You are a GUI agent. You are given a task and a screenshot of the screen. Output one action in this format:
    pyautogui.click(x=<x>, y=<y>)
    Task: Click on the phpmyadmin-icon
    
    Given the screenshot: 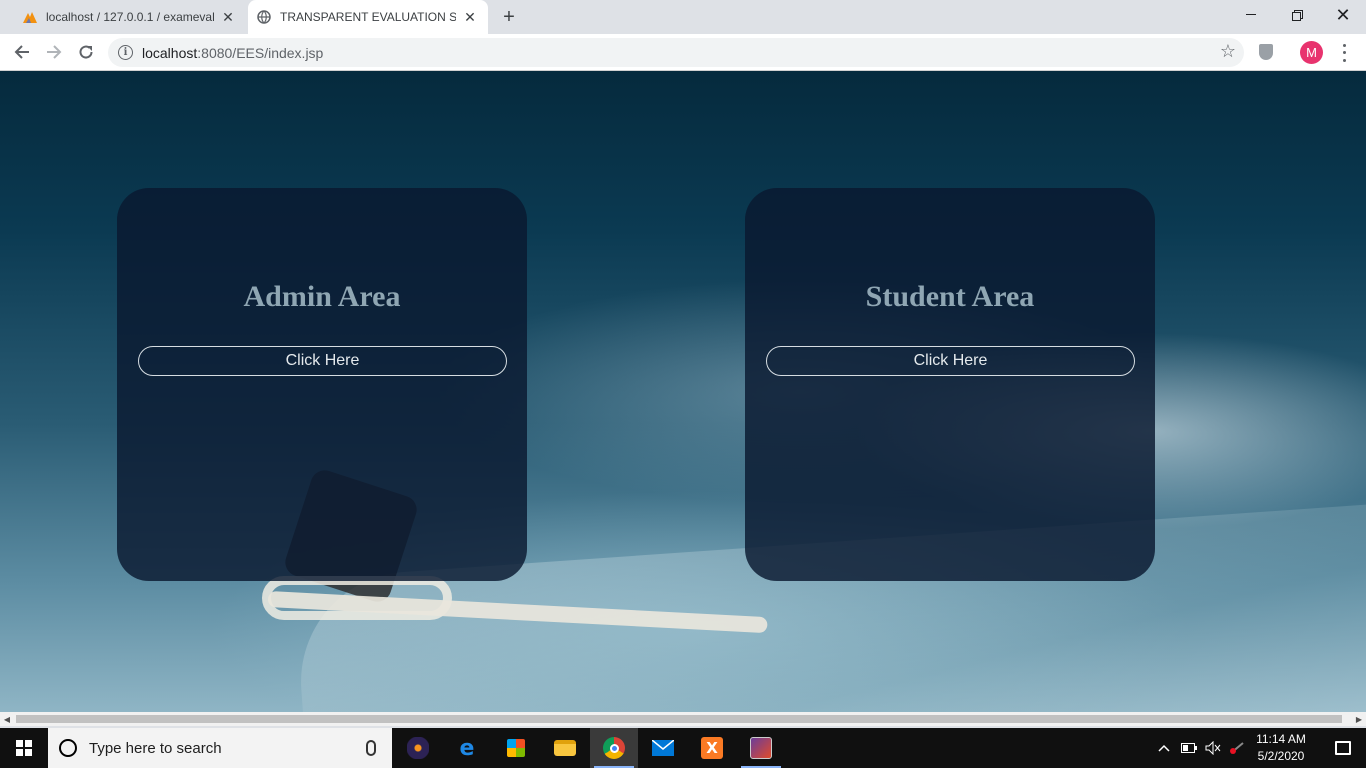 What is the action you would take?
    pyautogui.click(x=30, y=17)
    